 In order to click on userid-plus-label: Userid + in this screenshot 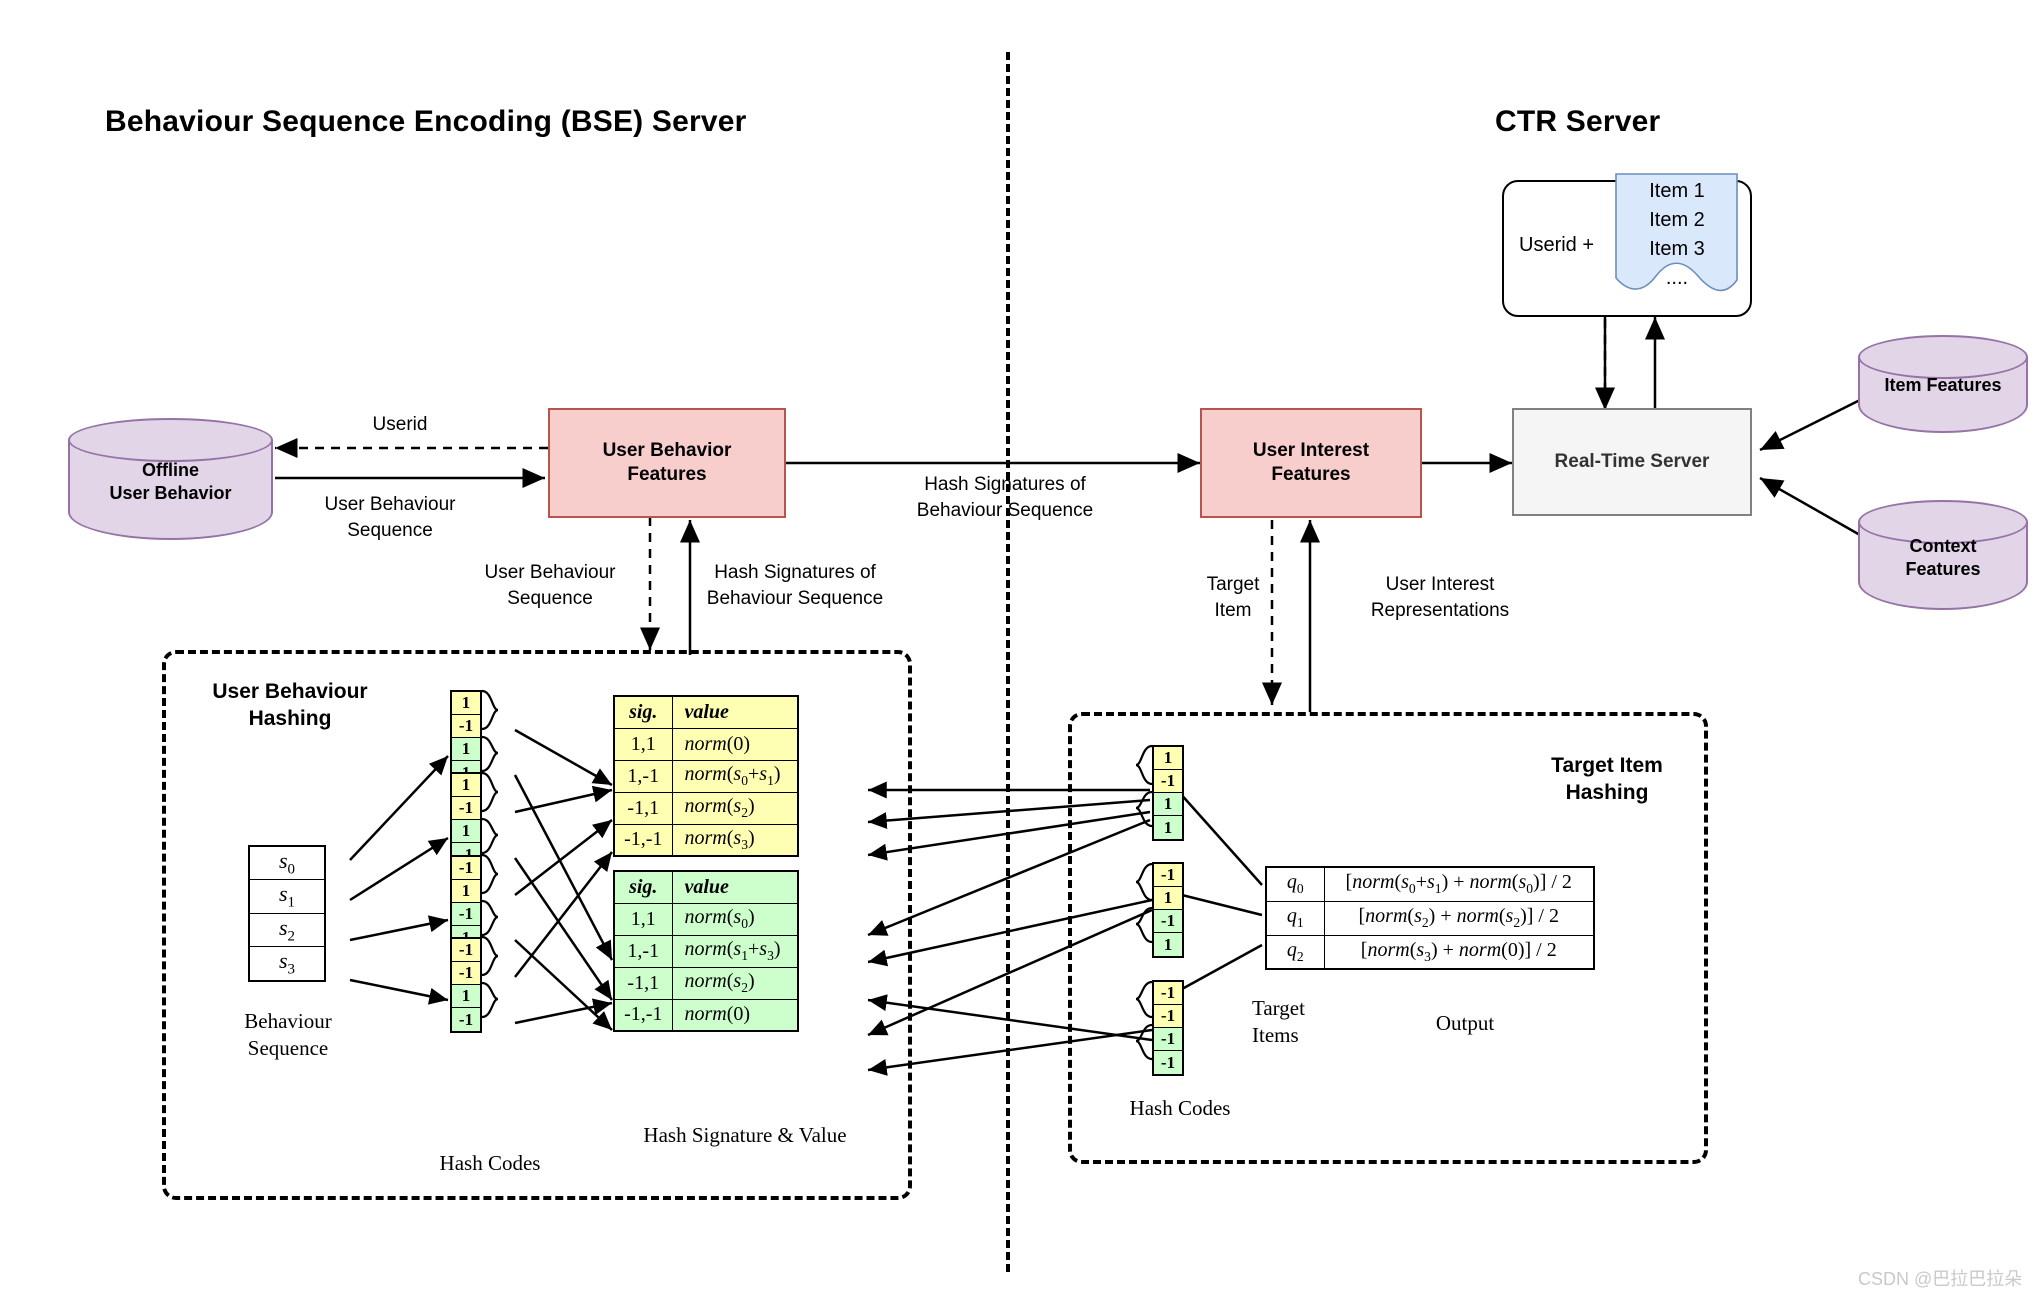, I will do `click(1557, 245)`.